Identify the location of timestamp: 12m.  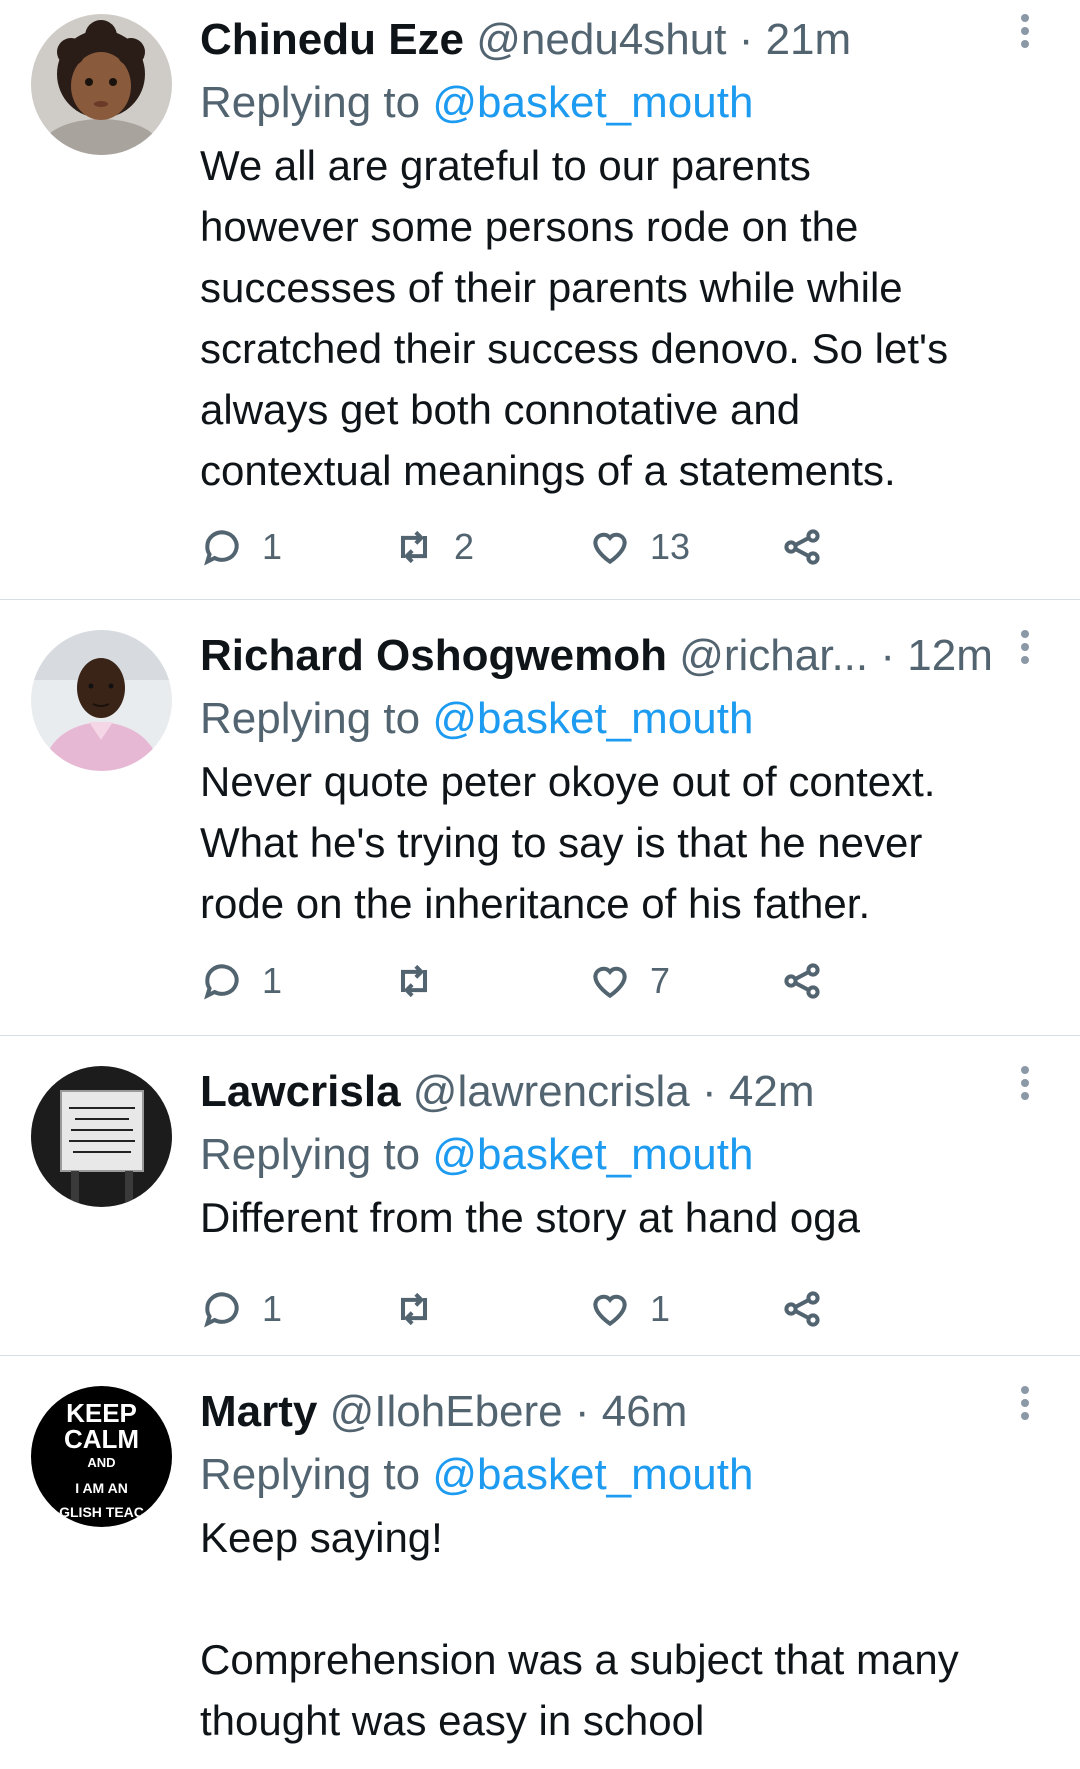
(950, 655).